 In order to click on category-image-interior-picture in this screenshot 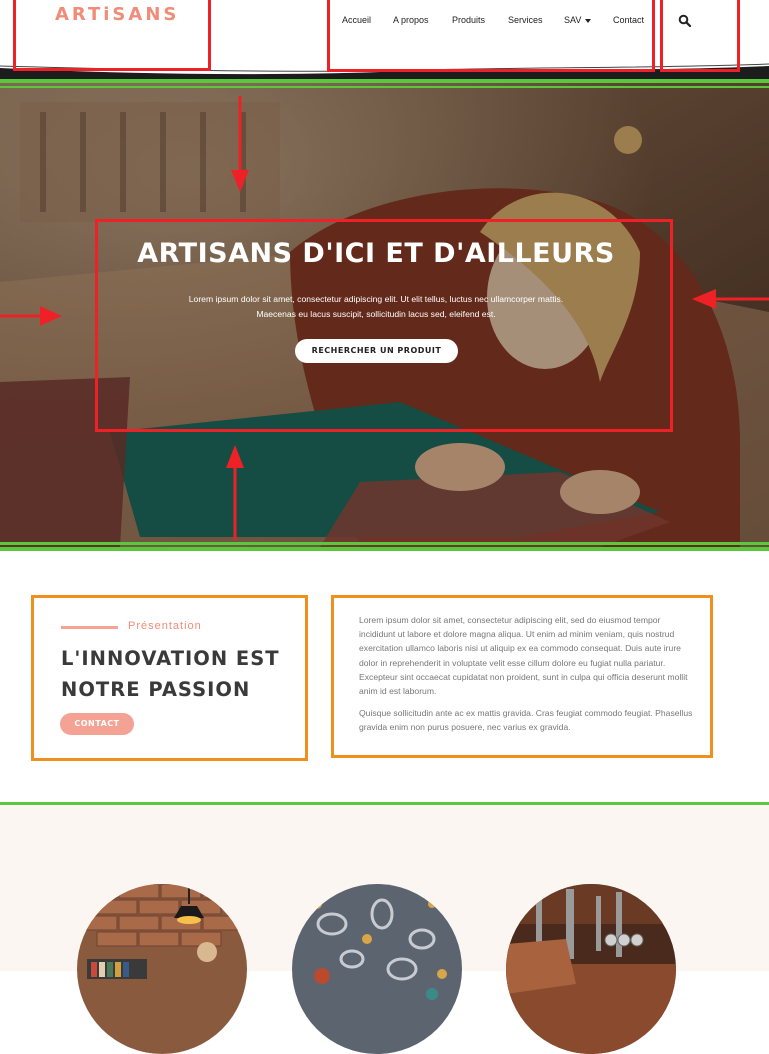, I will do `click(162, 969)`.